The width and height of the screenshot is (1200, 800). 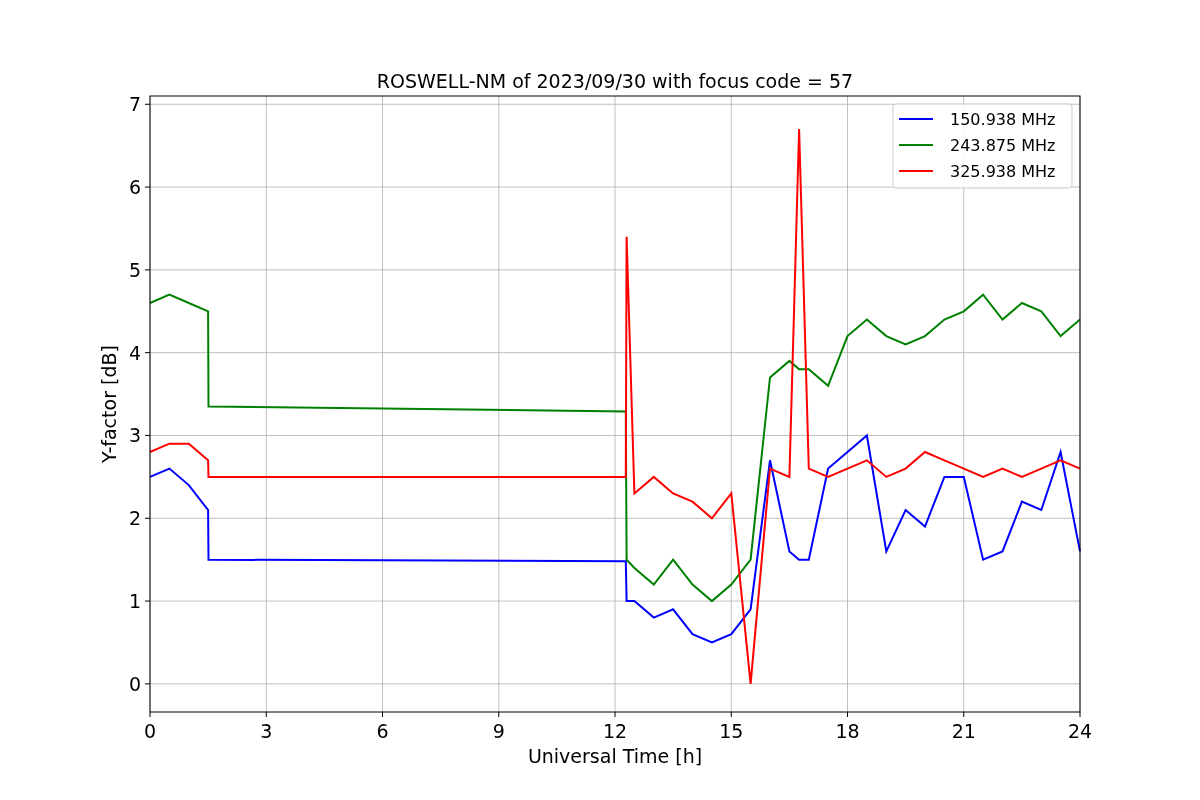 I want to click on tick-label: 5, so click(x=134, y=269).